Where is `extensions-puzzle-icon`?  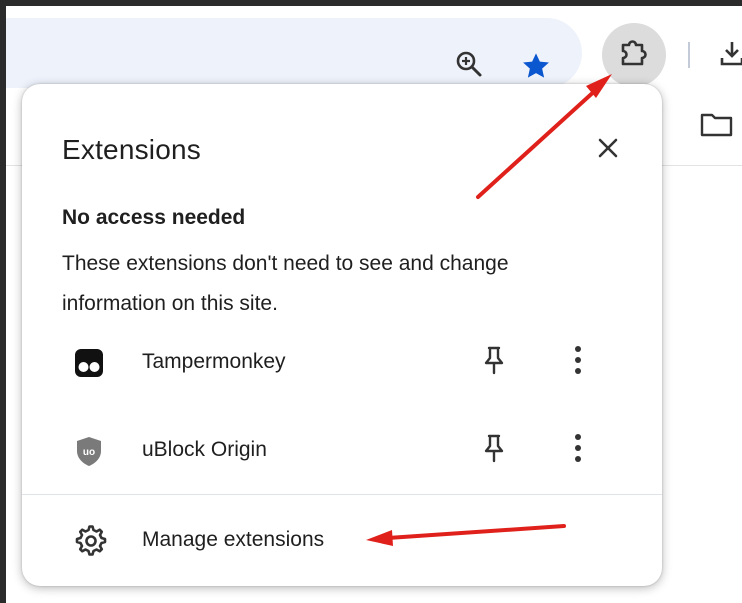 extensions-puzzle-icon is located at coordinates (634, 55).